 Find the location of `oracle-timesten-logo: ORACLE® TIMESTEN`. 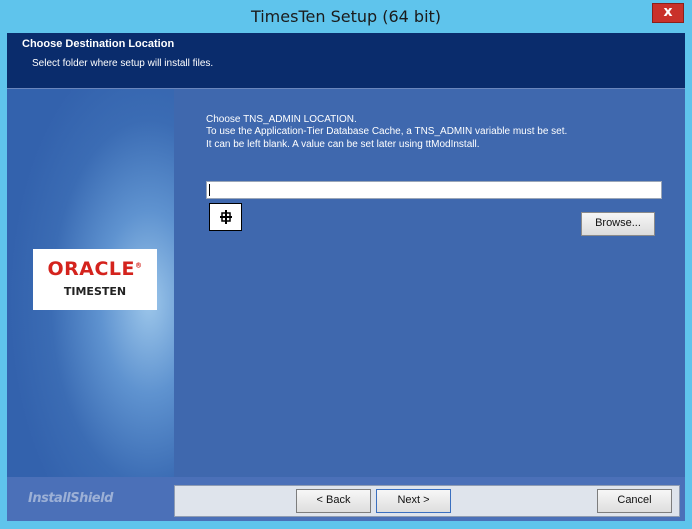

oracle-timesten-logo: ORACLE® TIMESTEN is located at coordinates (95, 279).